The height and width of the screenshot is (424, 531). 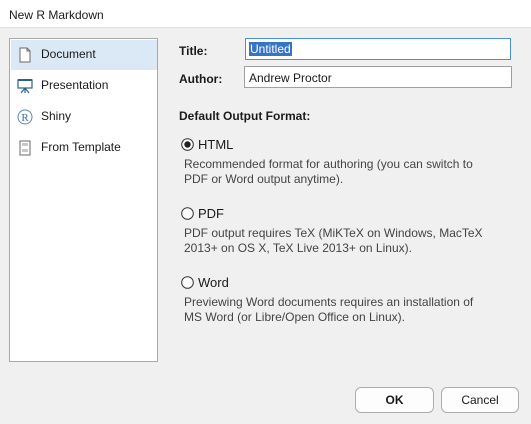 I want to click on sidebar-item-label: From Template, so click(x=81, y=147).